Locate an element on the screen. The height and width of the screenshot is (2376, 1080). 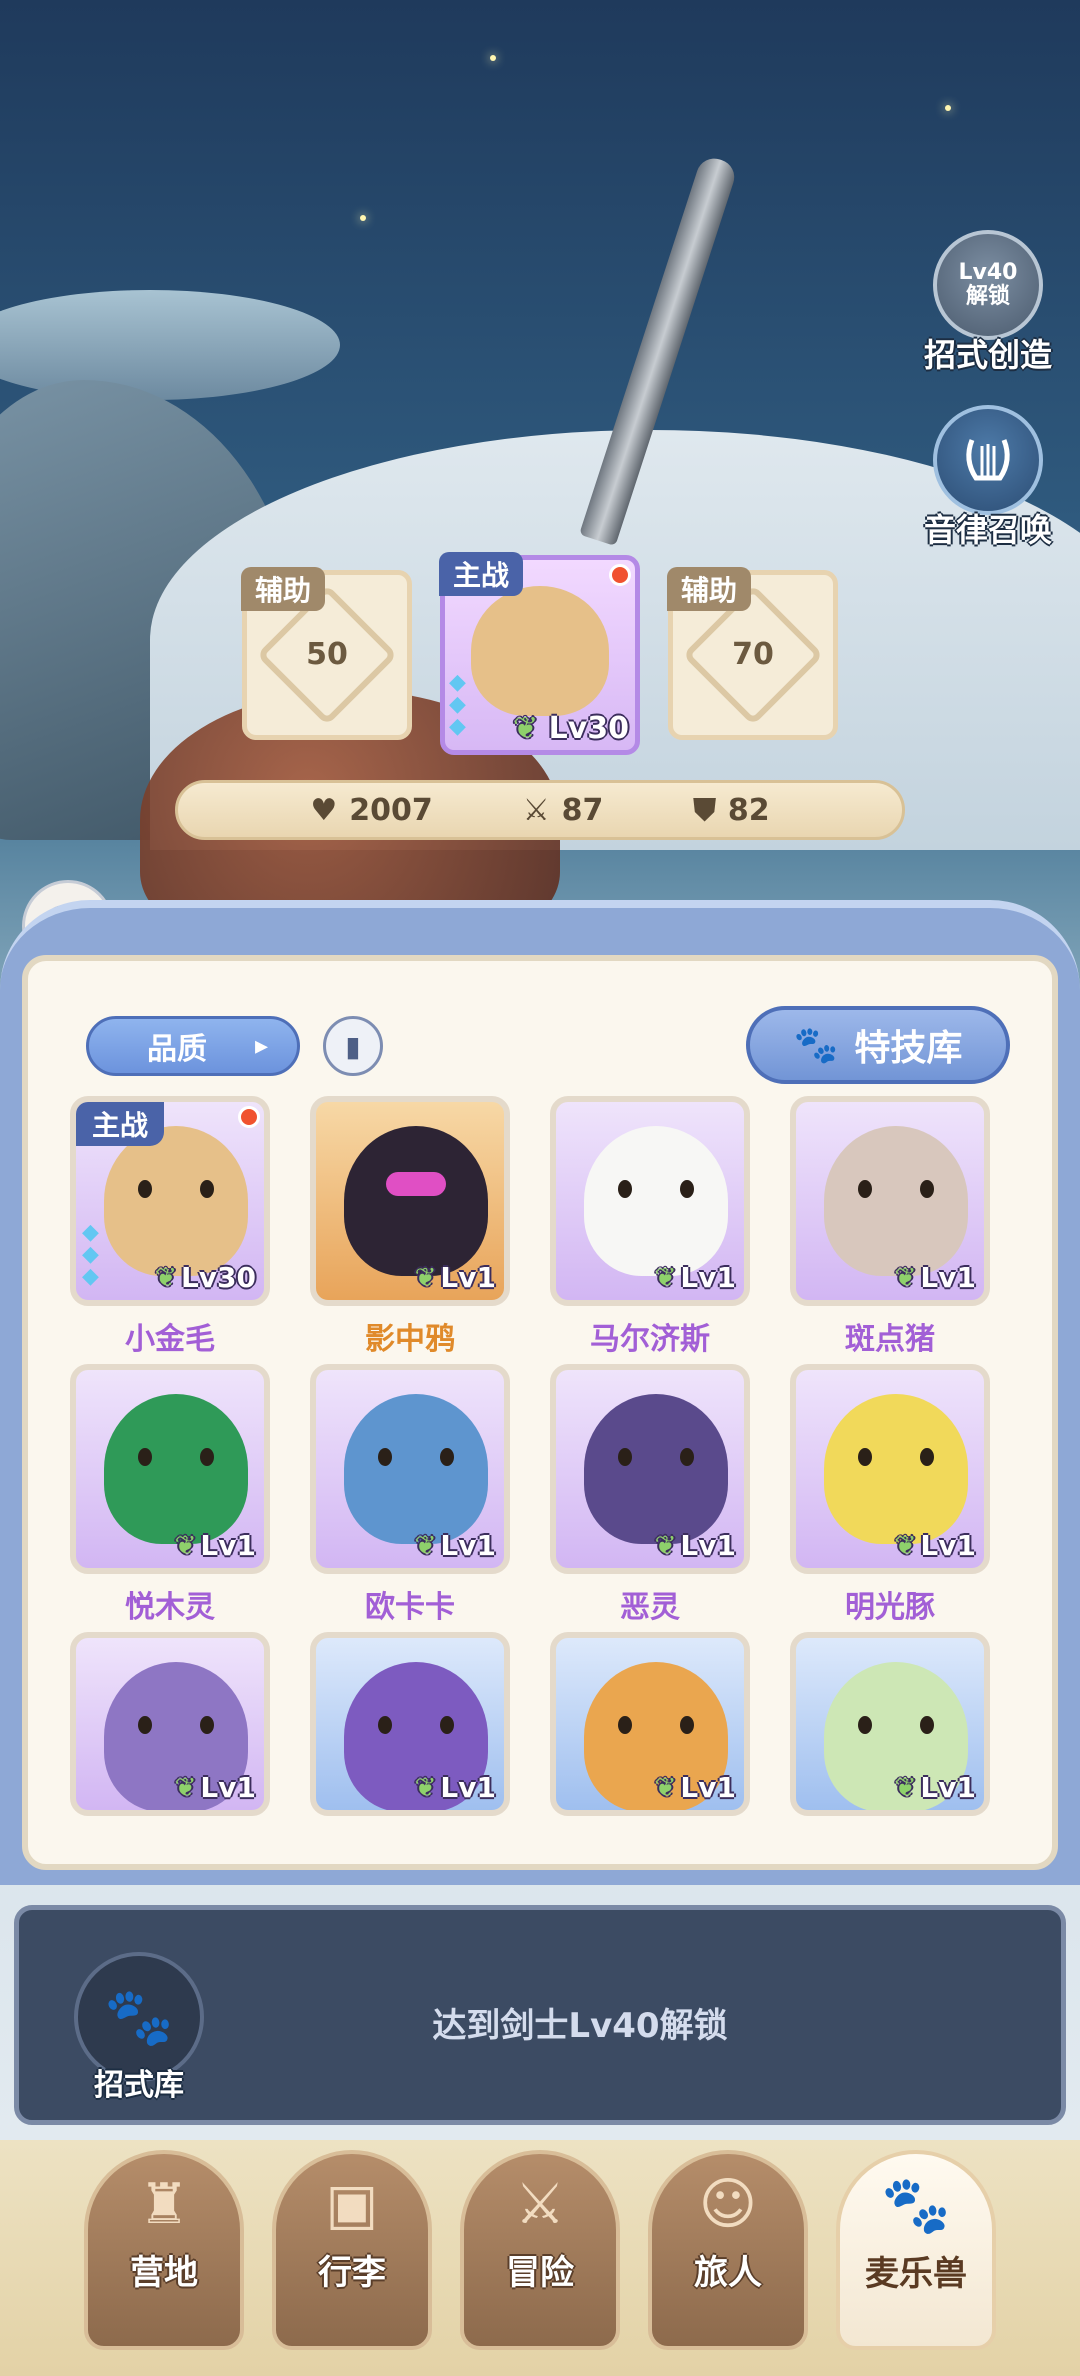
tab-label: 麦乐兽 is located at coordinates (916, 2274).